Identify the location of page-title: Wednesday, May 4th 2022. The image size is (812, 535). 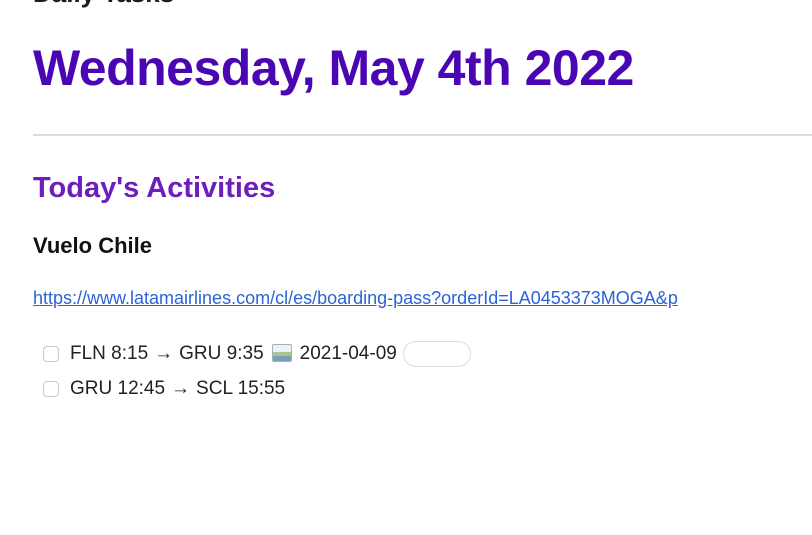
(333, 68).